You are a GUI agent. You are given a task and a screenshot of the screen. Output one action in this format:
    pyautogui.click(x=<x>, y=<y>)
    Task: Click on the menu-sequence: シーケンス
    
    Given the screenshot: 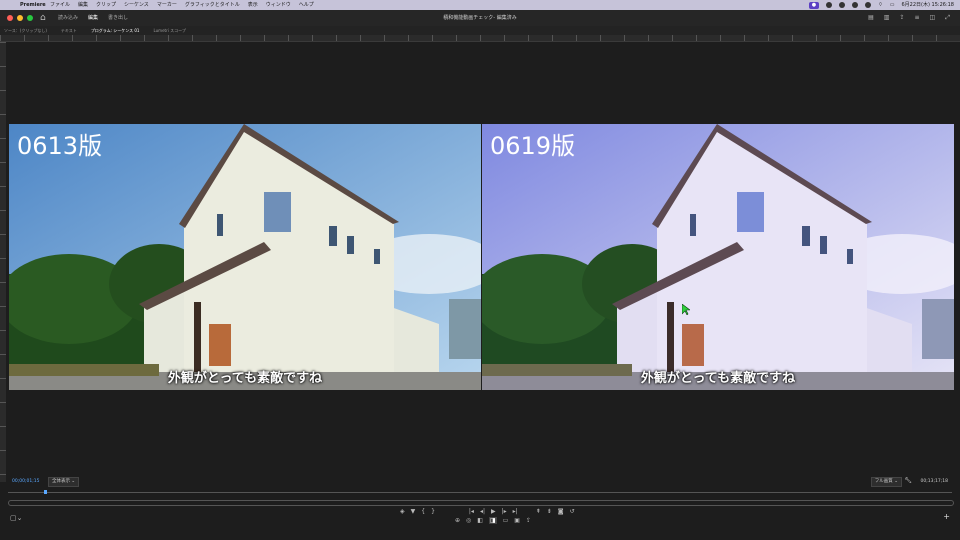 What is the action you would take?
    pyautogui.click(x=136, y=5)
    